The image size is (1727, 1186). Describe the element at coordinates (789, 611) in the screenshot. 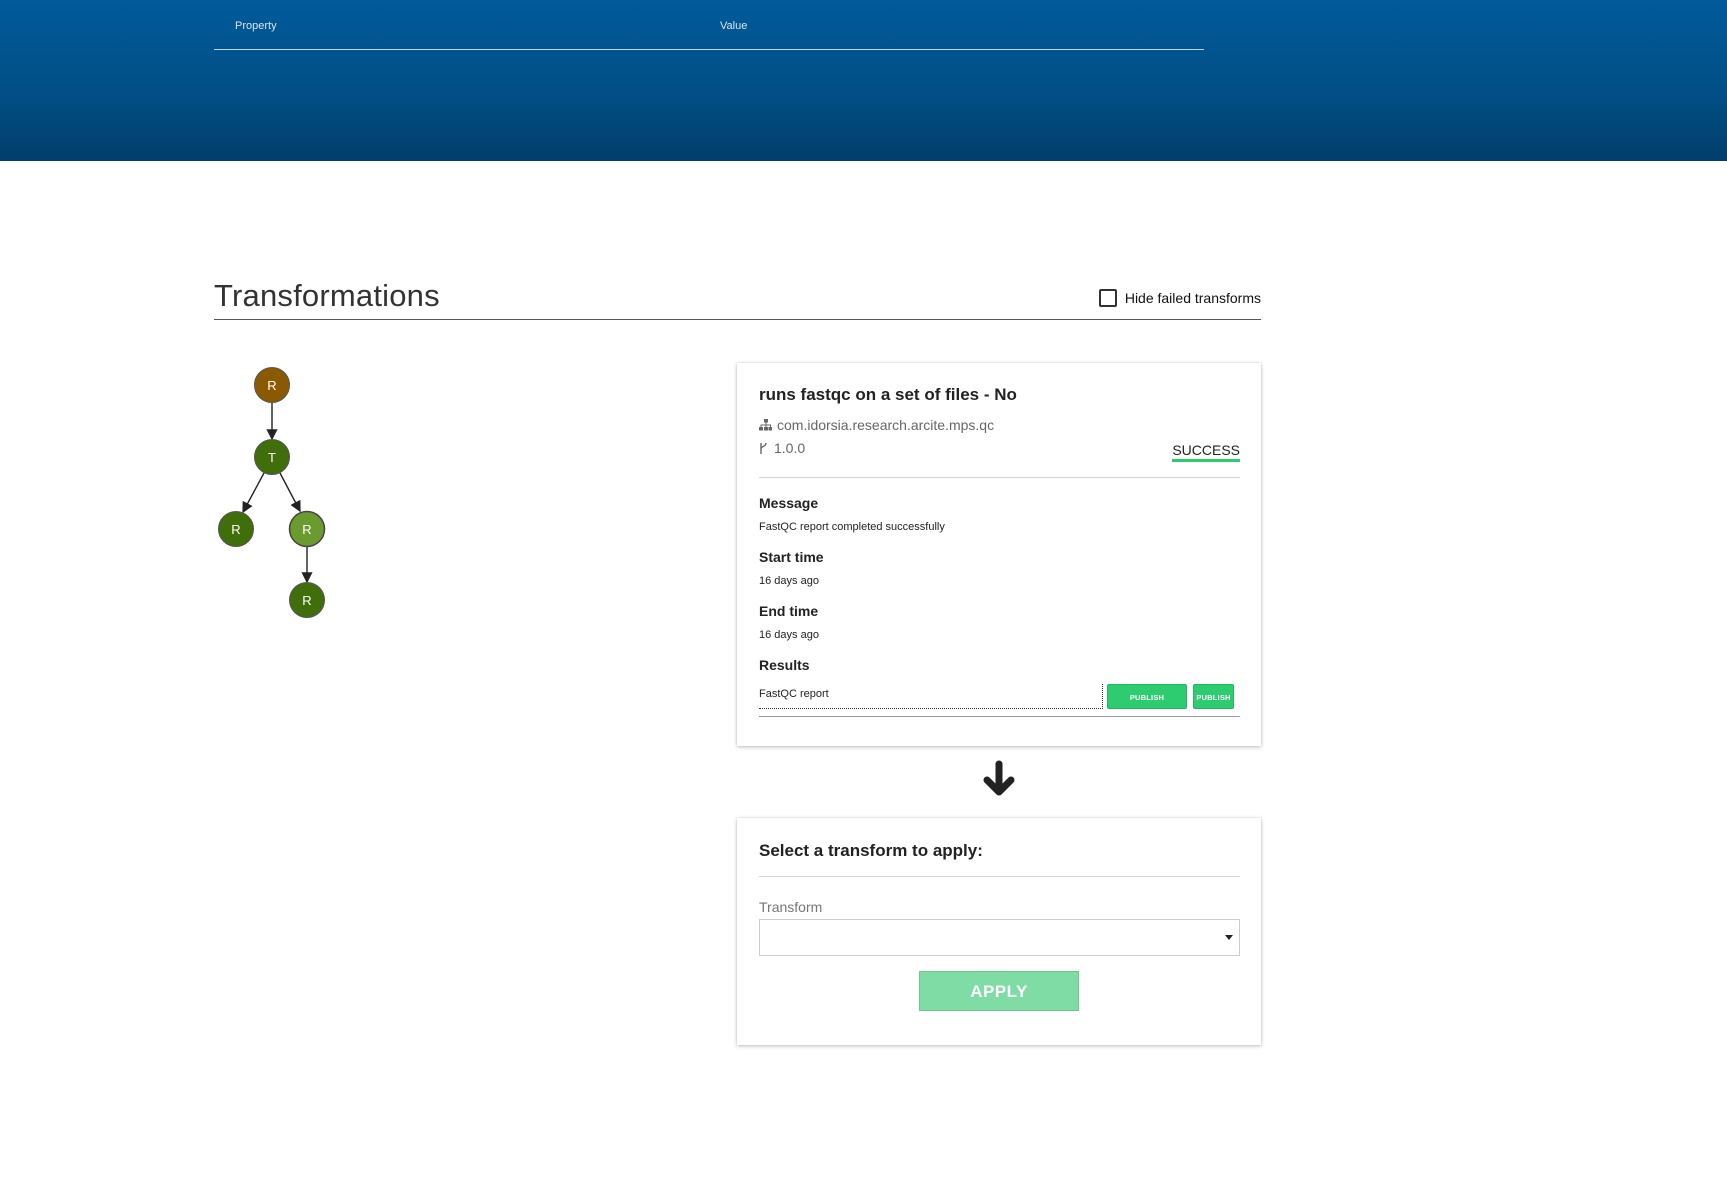

I see `end-time-label: End time` at that location.